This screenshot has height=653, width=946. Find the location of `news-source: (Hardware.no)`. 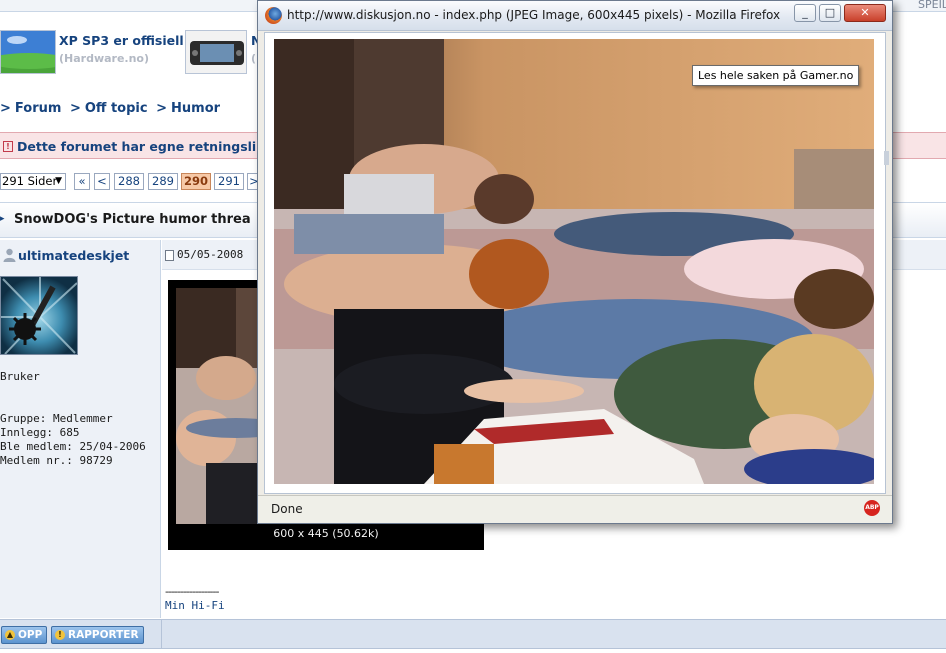

news-source: (Hardware.no) is located at coordinates (104, 58).